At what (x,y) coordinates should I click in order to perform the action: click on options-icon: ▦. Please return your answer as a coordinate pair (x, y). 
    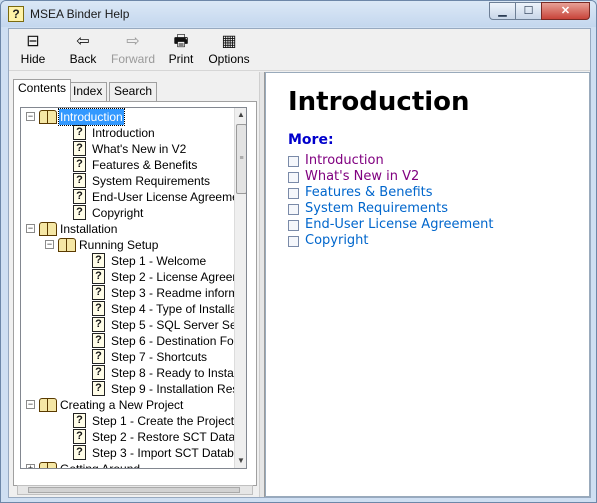
    Looking at the image, I should click on (229, 41).